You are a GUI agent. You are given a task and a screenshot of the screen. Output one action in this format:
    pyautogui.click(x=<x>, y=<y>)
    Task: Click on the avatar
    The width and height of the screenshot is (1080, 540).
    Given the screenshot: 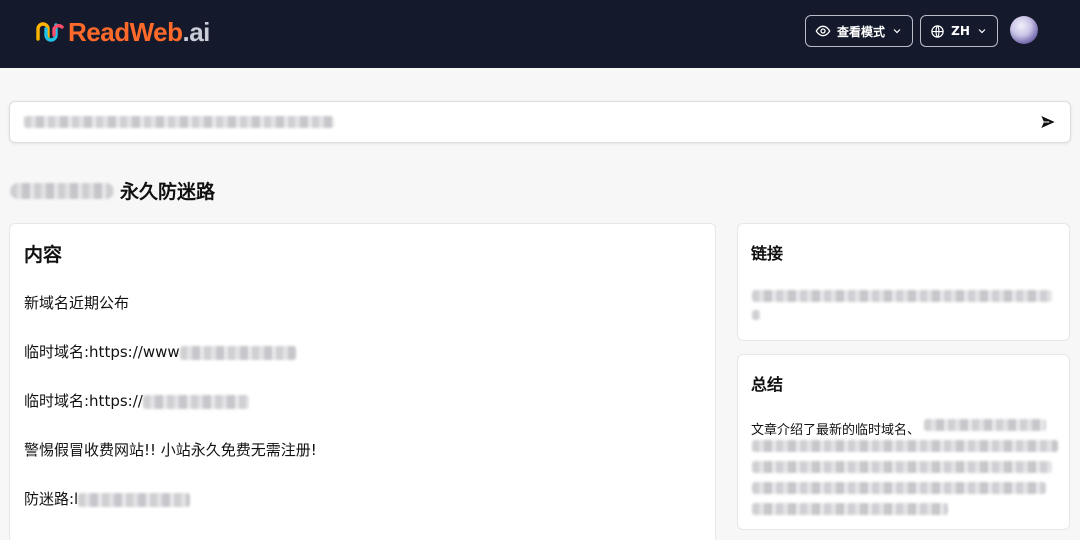 What is the action you would take?
    pyautogui.click(x=1024, y=30)
    